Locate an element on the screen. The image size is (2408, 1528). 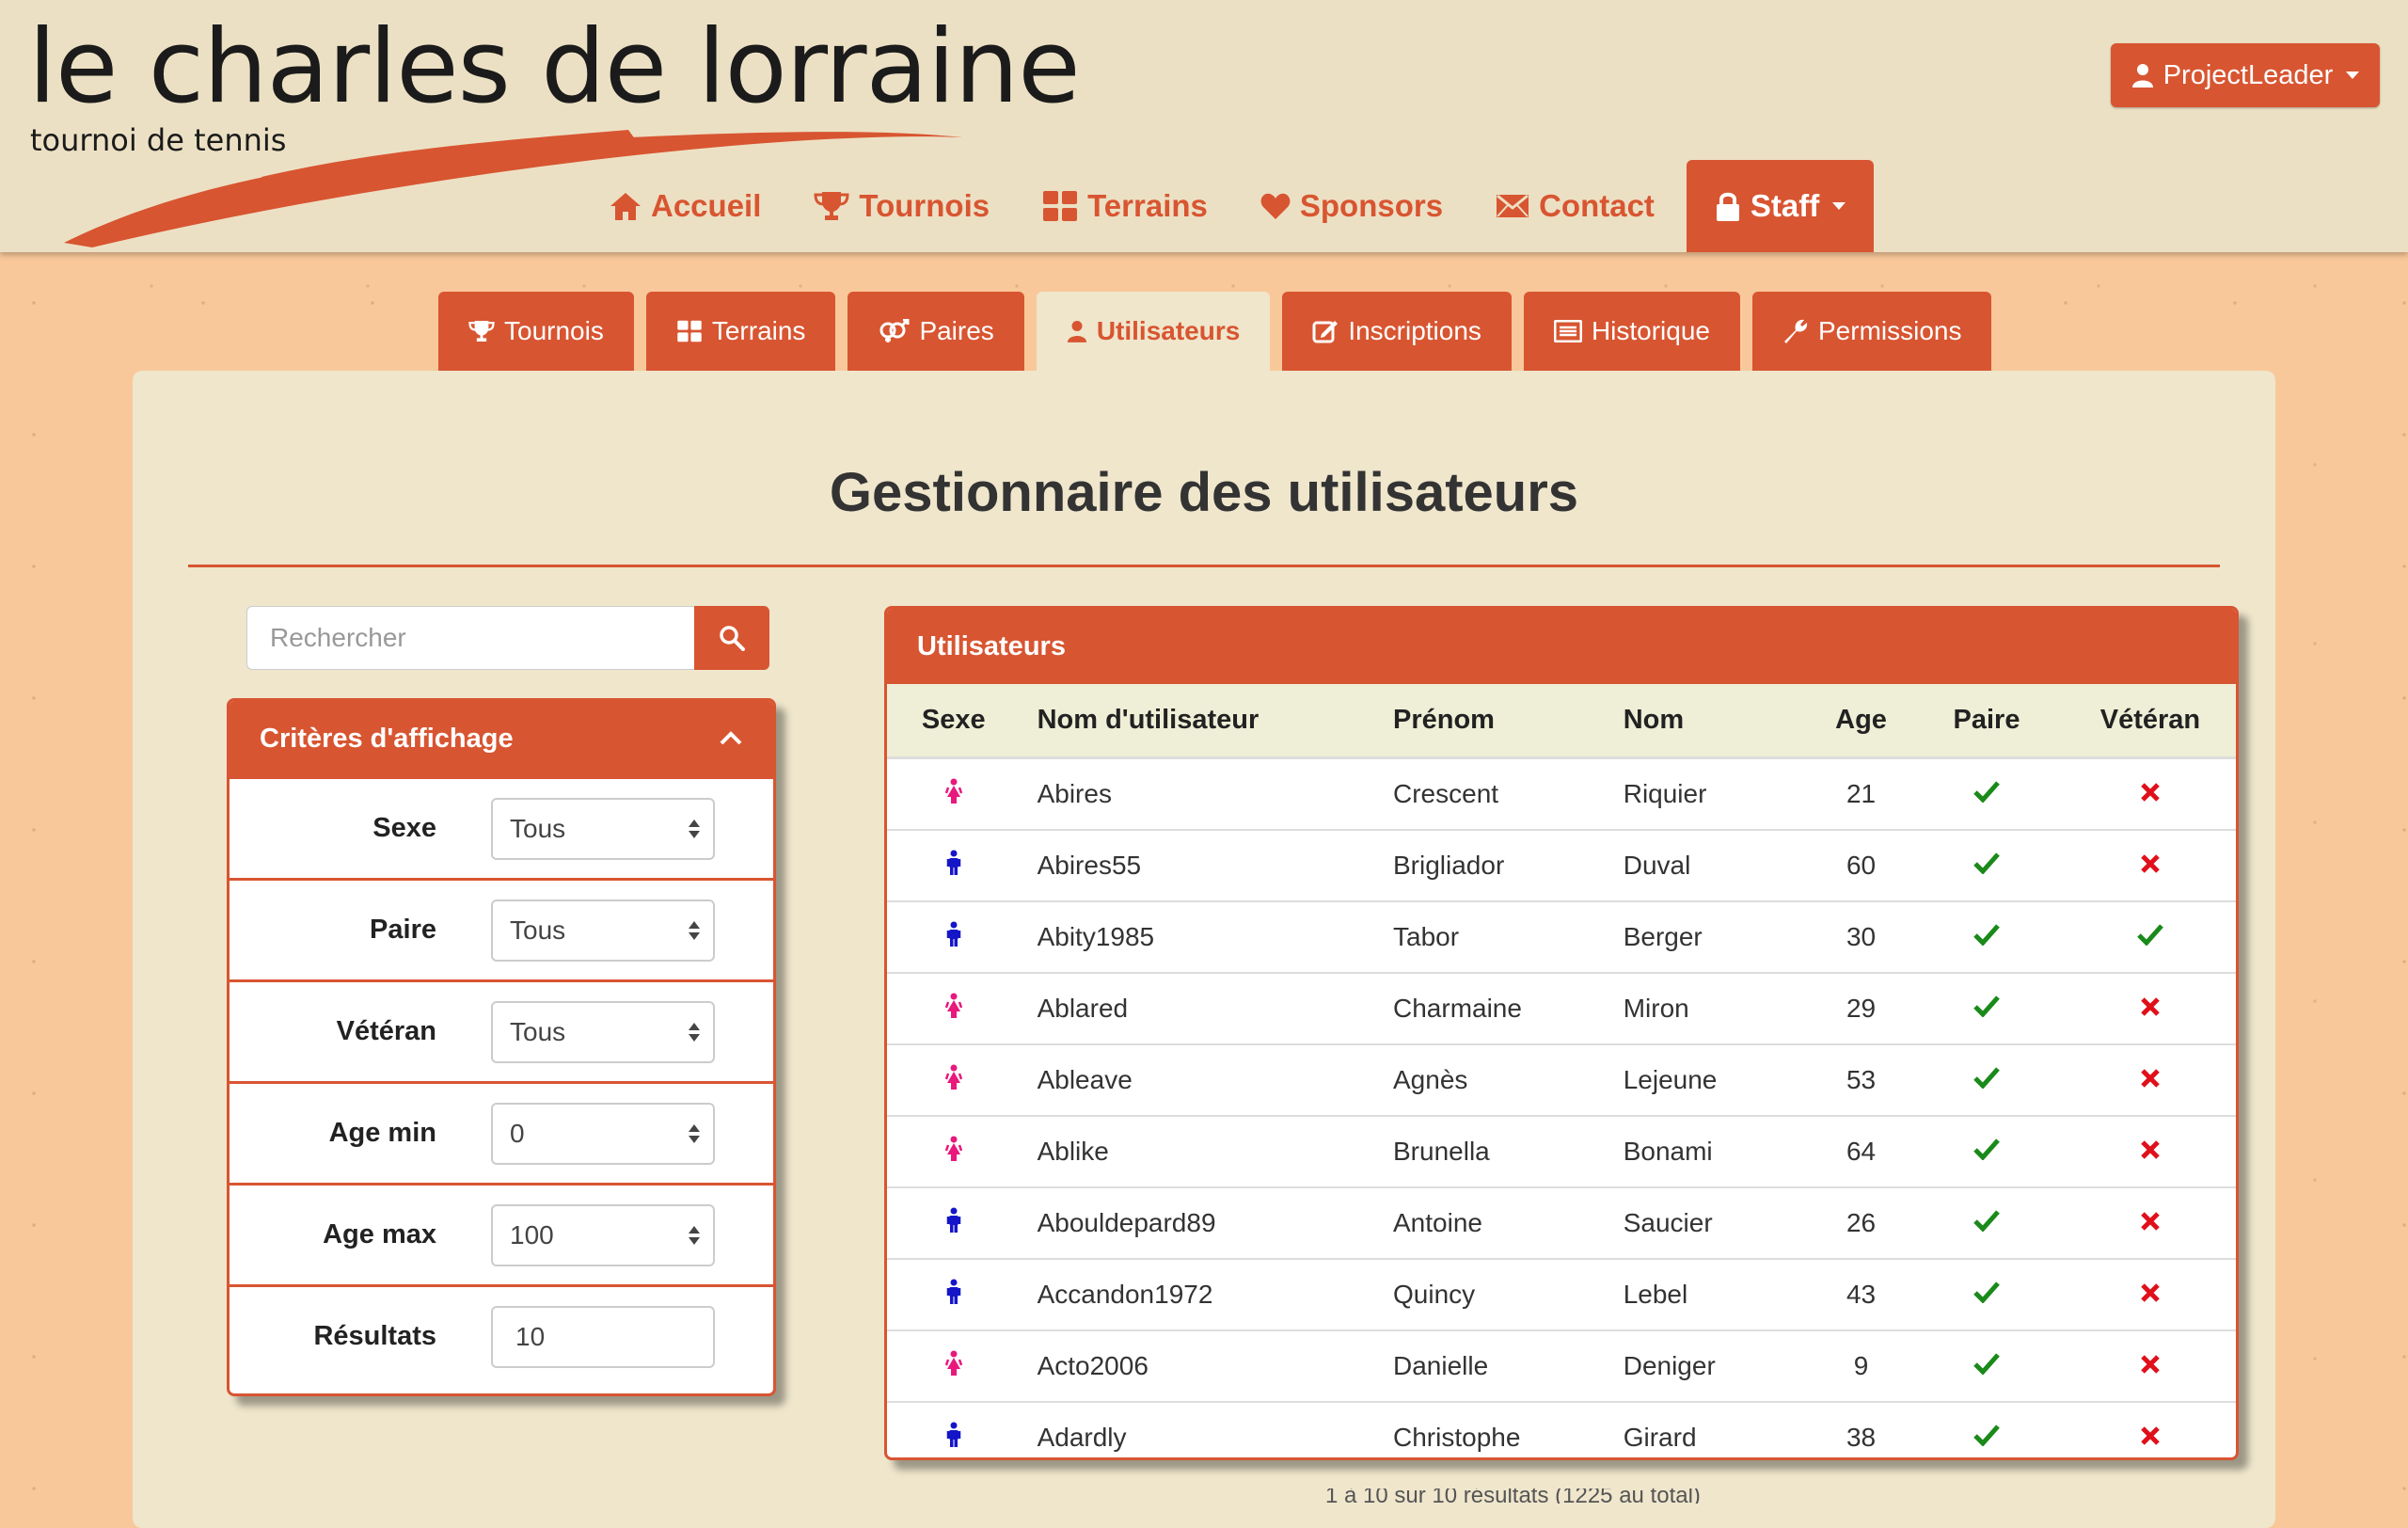
filter-label: Age max is located at coordinates (379, 1234).